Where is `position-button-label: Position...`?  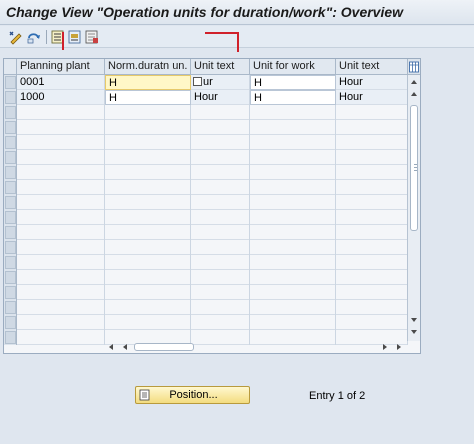
position-button-label: Position... is located at coordinates (193, 395).